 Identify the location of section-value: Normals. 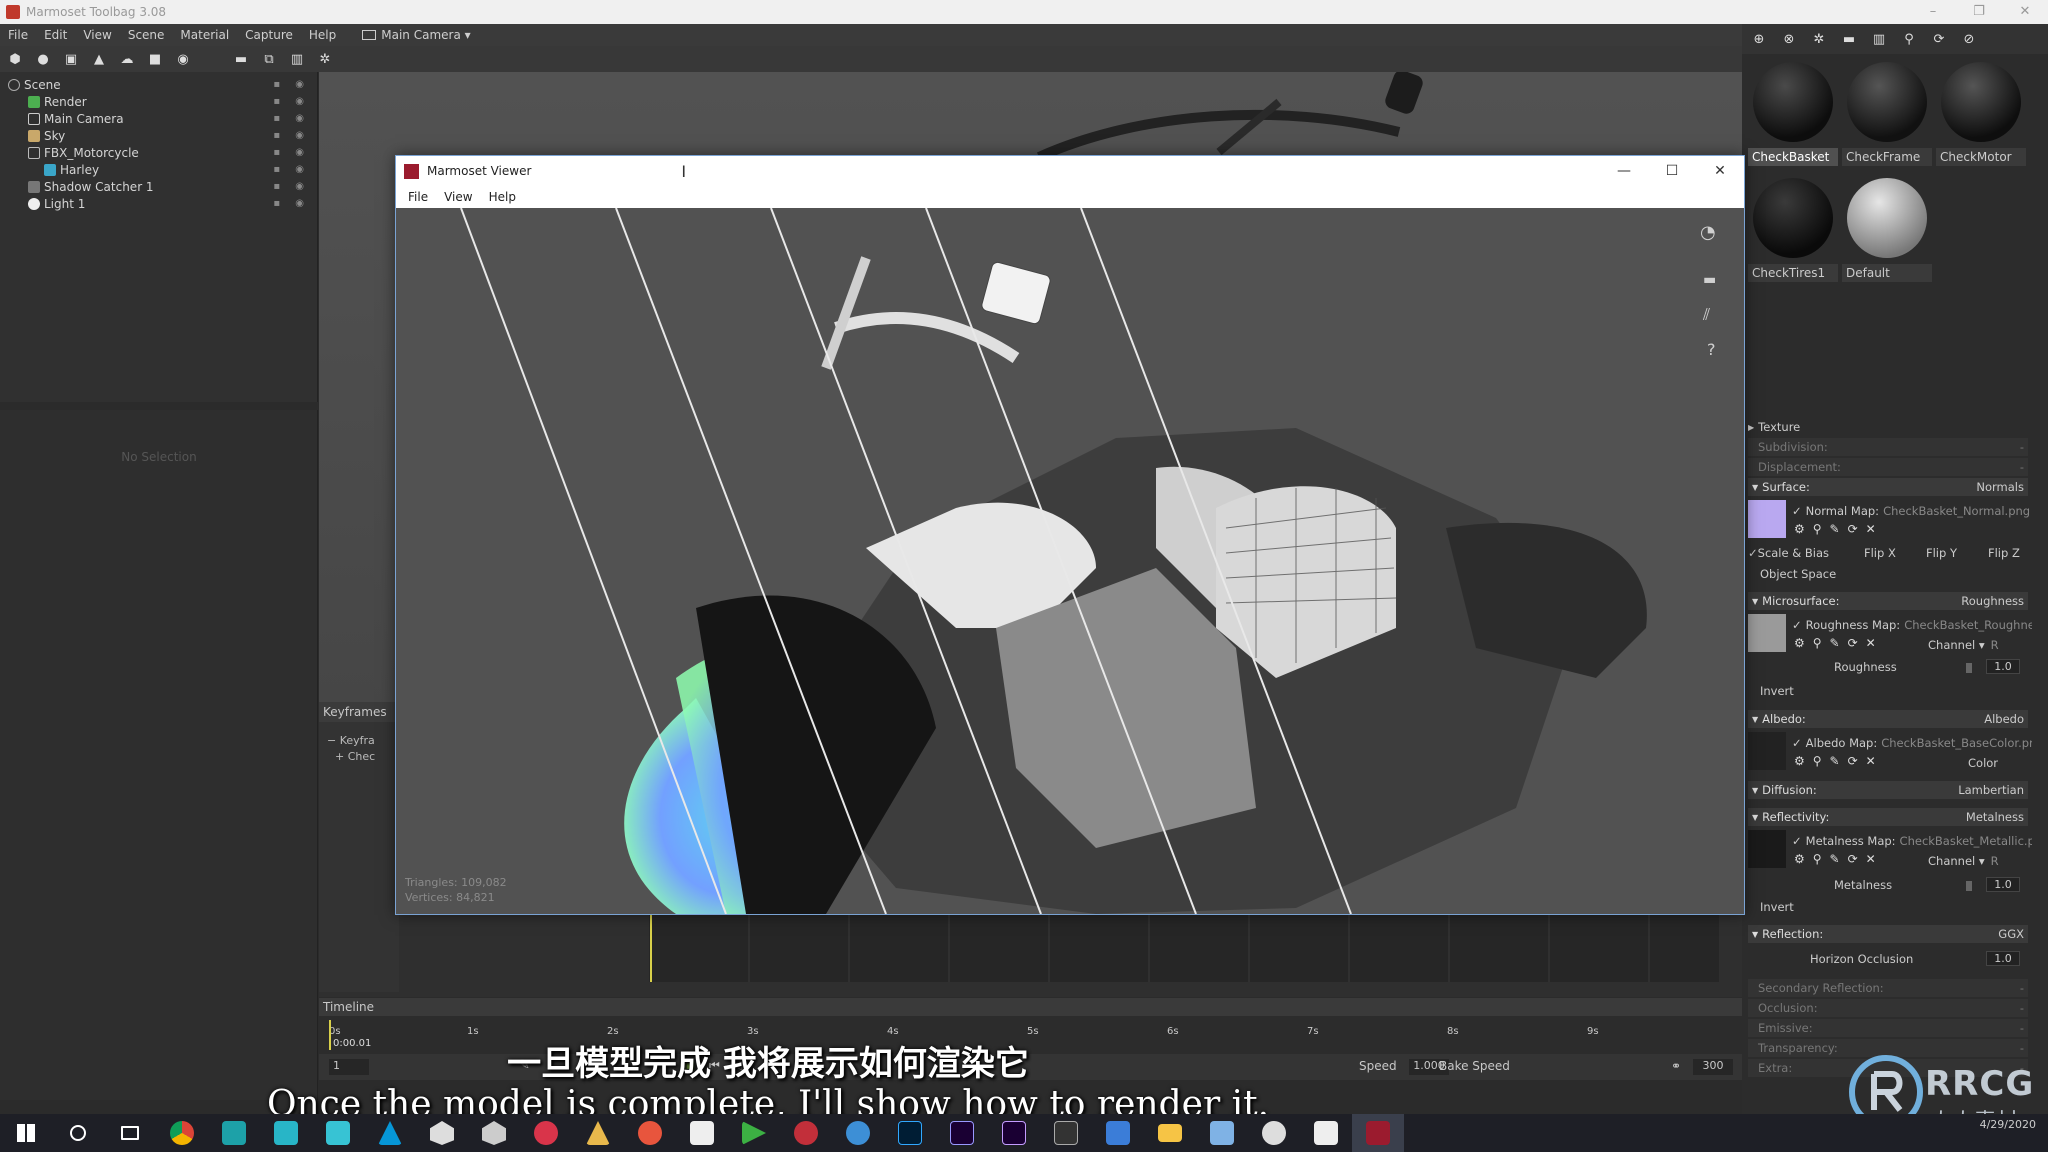
(2000, 487).